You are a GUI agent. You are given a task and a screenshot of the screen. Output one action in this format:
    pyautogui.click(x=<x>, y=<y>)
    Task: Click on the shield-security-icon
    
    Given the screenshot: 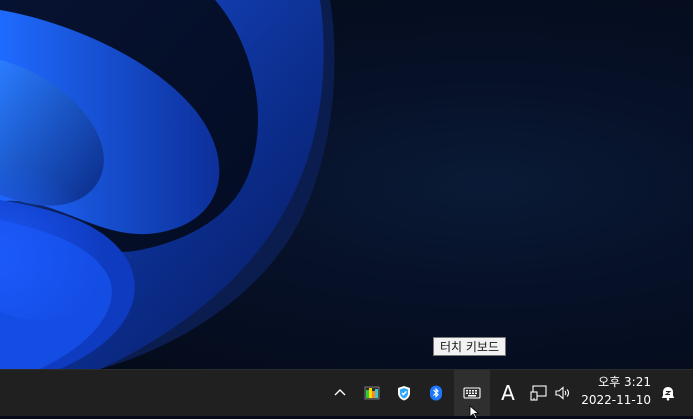 What is the action you would take?
    pyautogui.click(x=404, y=393)
    